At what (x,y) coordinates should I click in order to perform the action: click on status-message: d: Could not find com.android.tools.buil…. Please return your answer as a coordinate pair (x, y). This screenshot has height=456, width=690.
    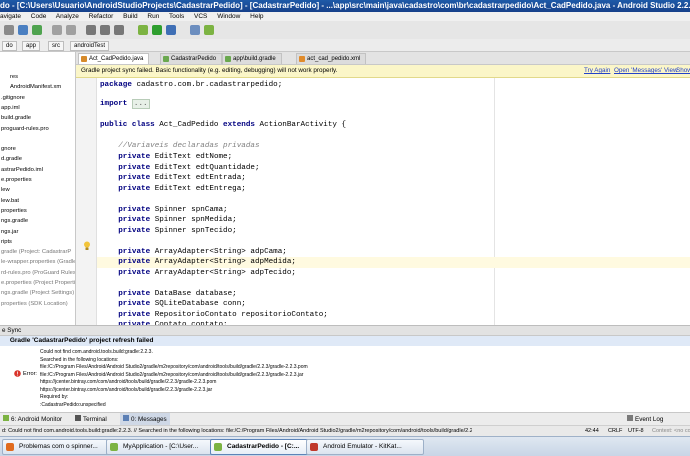
    Looking at the image, I should click on (237, 431).